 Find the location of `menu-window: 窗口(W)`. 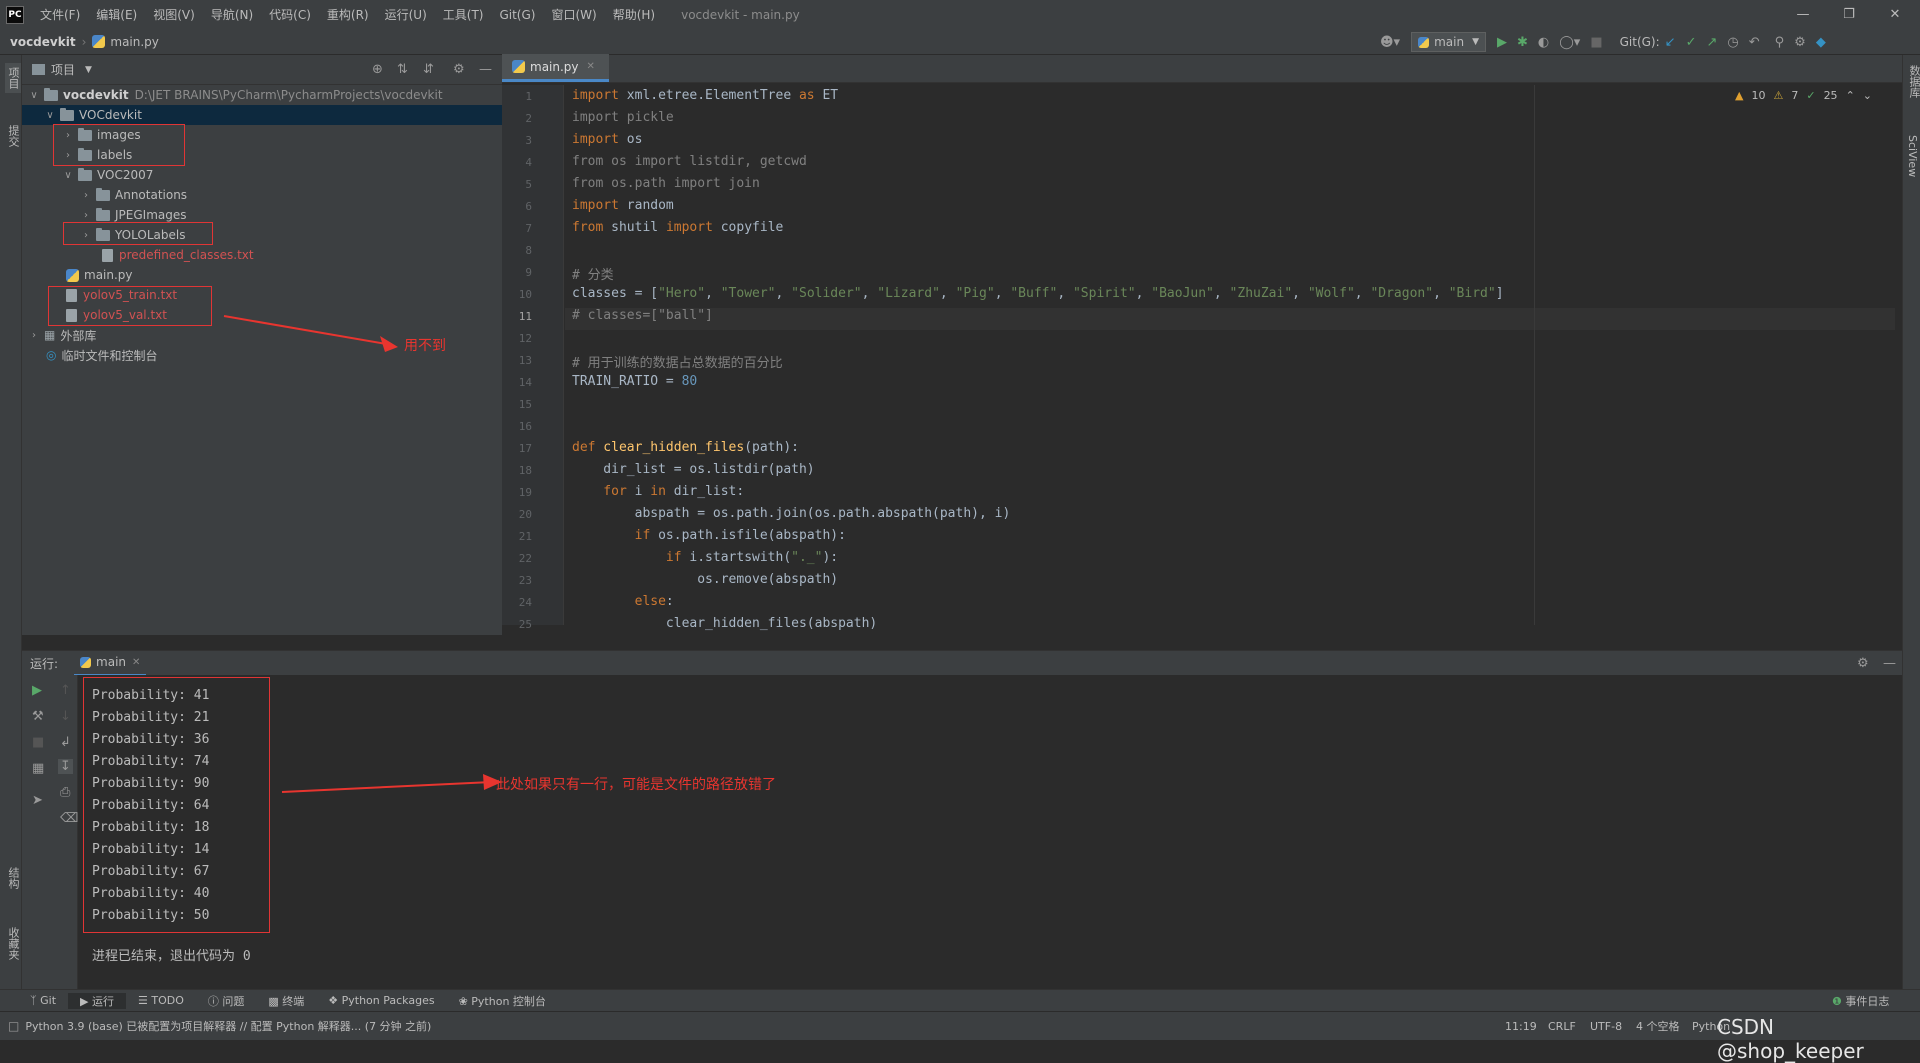

menu-window: 窗口(W) is located at coordinates (573, 14).